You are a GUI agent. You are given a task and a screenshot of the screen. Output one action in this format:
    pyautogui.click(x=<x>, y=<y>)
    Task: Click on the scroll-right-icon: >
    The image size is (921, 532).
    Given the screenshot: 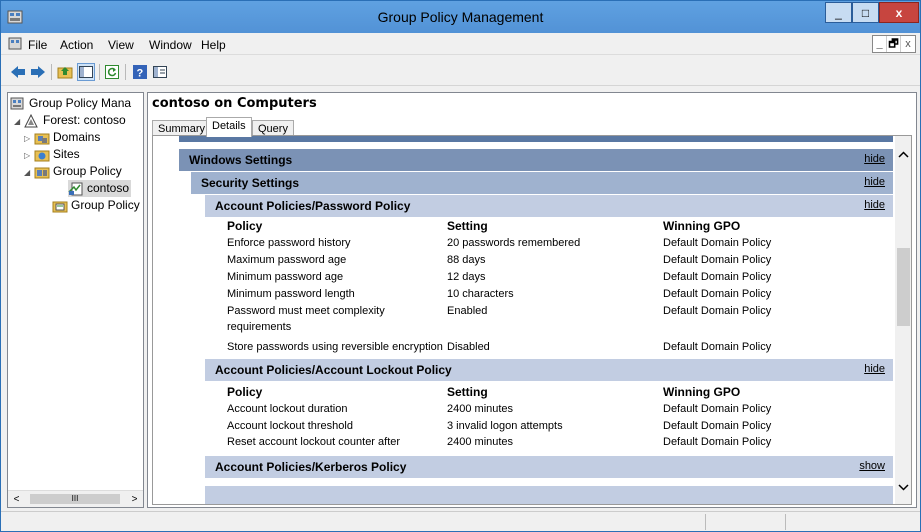 What is the action you would take?
    pyautogui.click(x=134, y=499)
    